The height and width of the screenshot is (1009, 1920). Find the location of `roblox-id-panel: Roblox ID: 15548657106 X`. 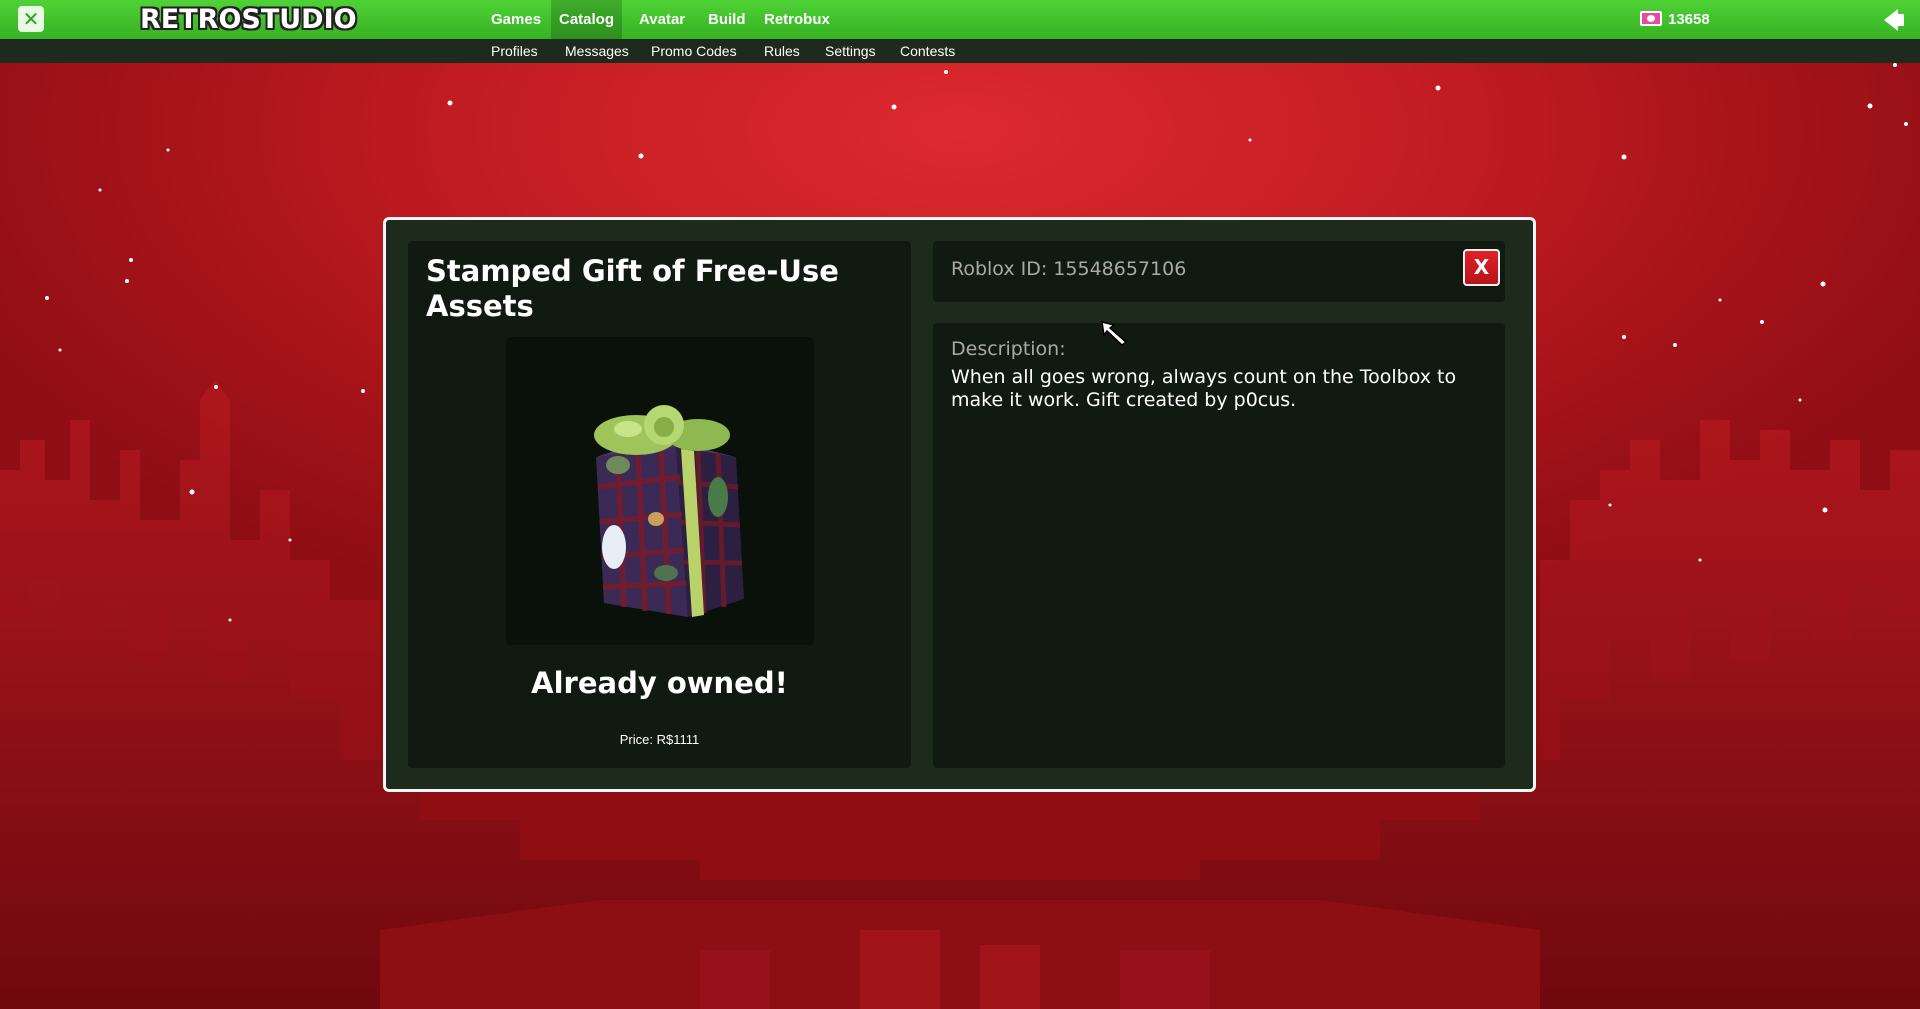

roblox-id-panel: Roblox ID: 15548657106 X is located at coordinates (1219, 271).